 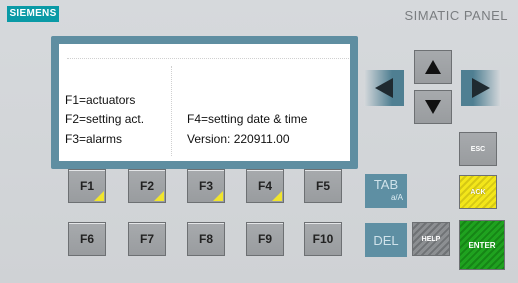 I want to click on f6-key: F6, so click(x=87, y=239).